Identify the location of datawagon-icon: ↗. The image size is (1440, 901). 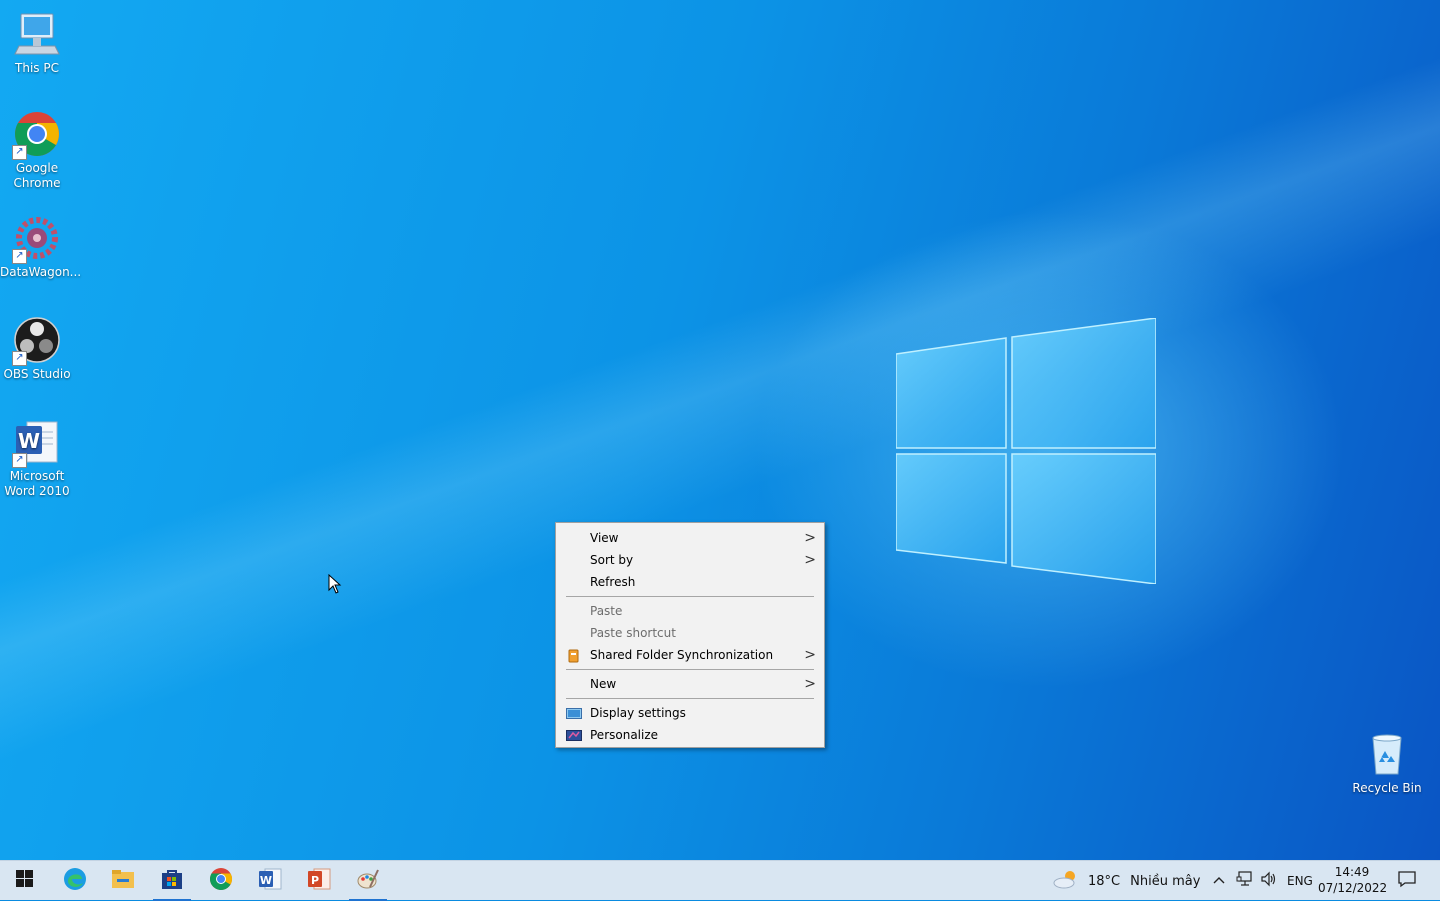
(36, 239).